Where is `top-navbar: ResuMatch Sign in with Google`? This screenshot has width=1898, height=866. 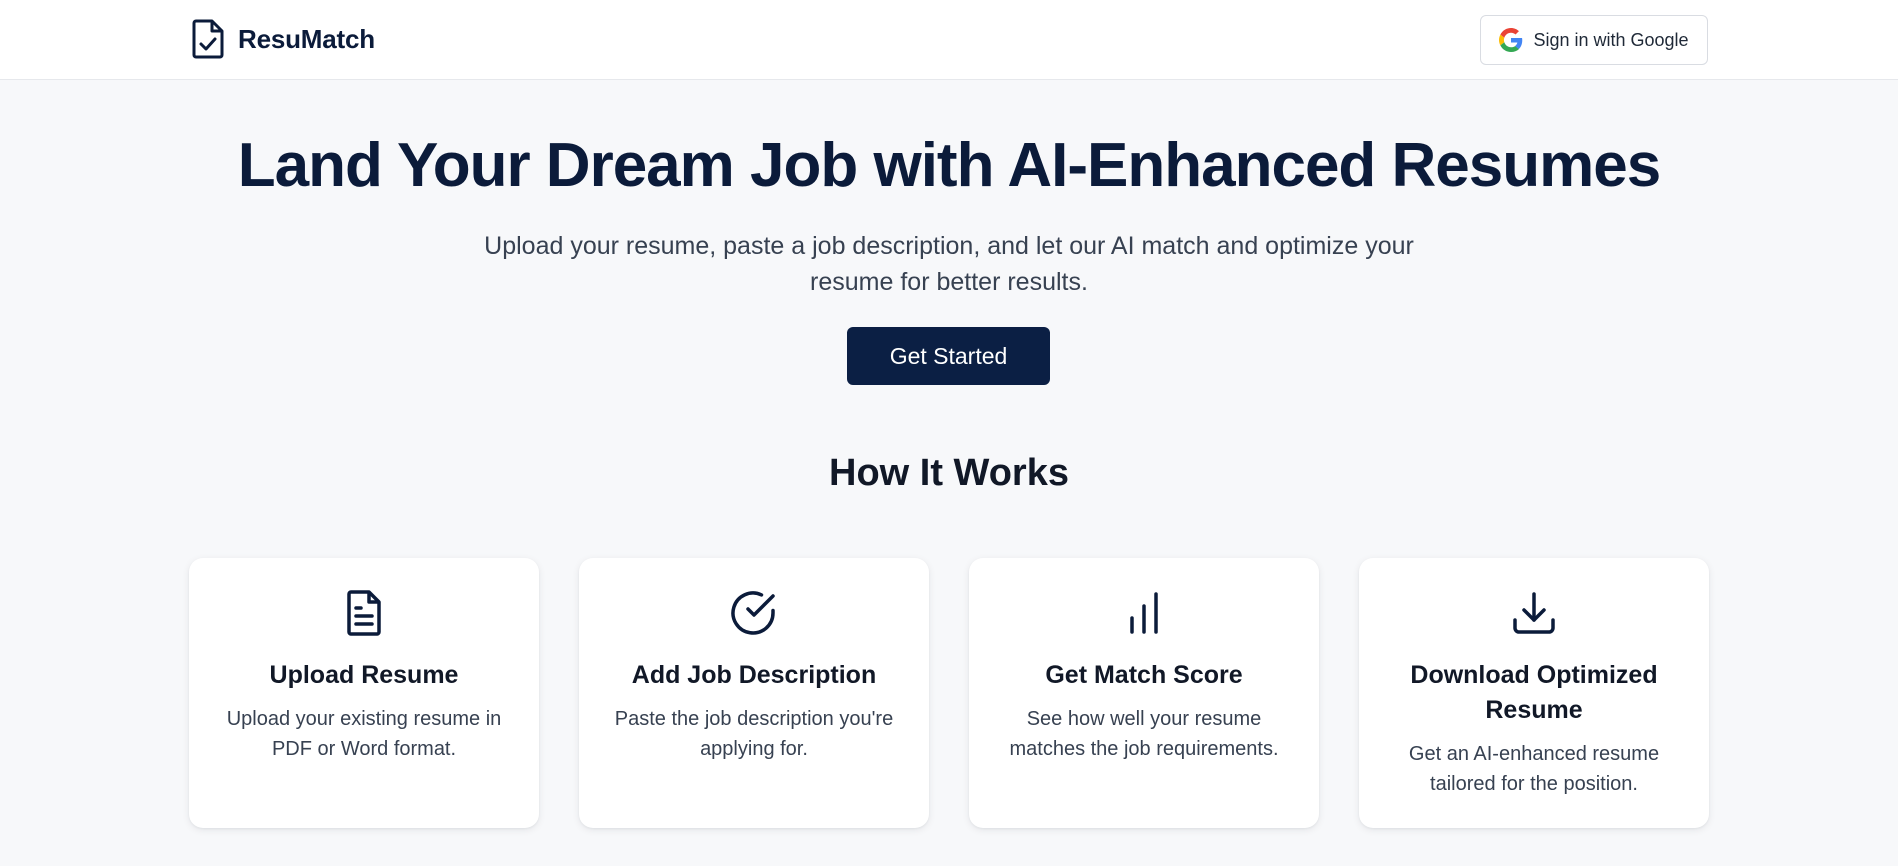
top-navbar: ResuMatch Sign in with Google is located at coordinates (949, 40).